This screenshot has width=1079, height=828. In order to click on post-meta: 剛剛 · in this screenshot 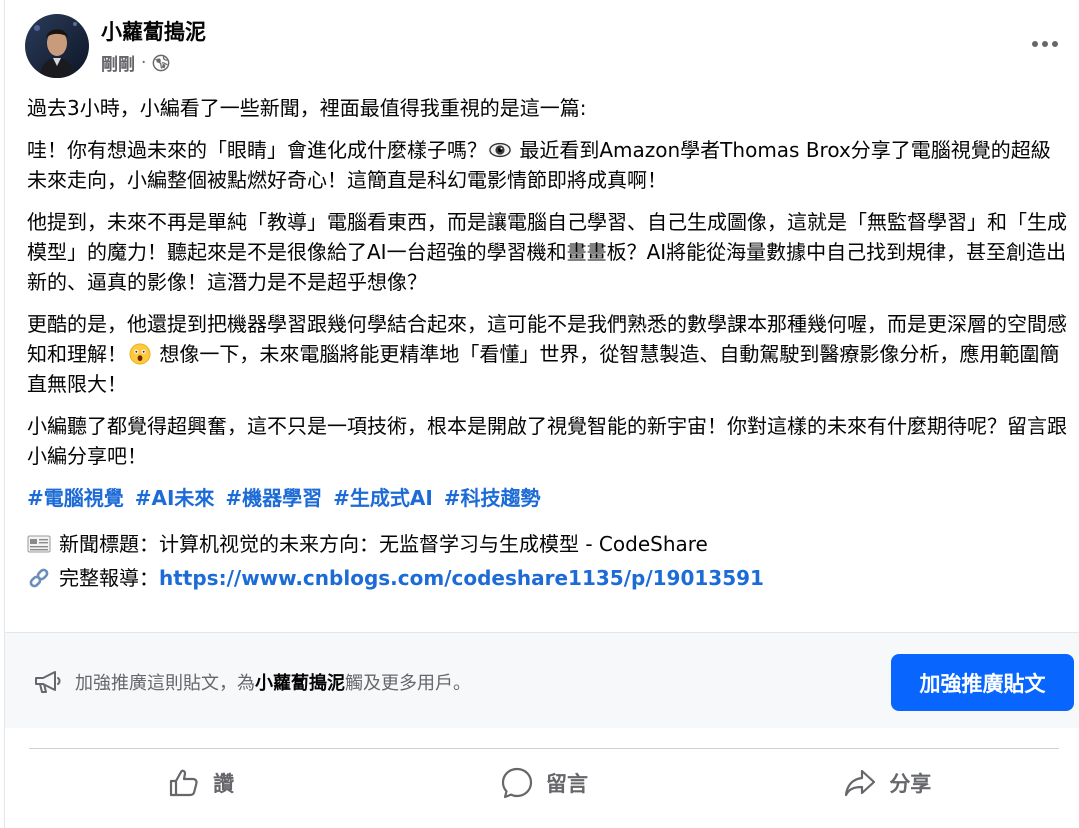, I will do `click(135, 62)`.